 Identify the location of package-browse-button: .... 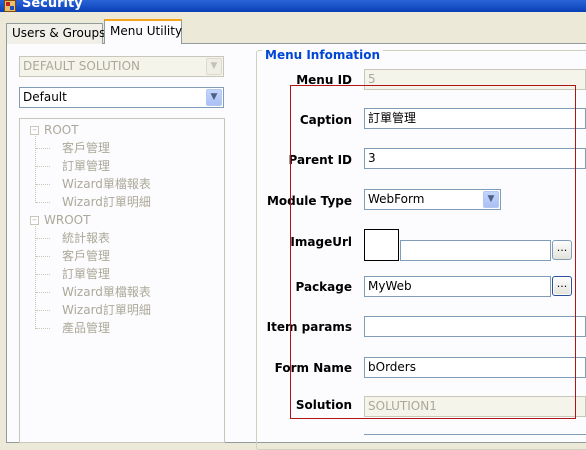
(562, 286).